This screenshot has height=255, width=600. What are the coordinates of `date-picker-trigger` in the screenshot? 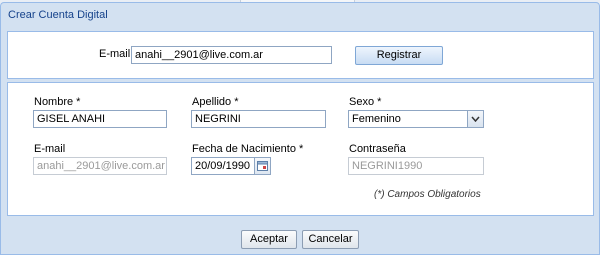 It's located at (262, 166).